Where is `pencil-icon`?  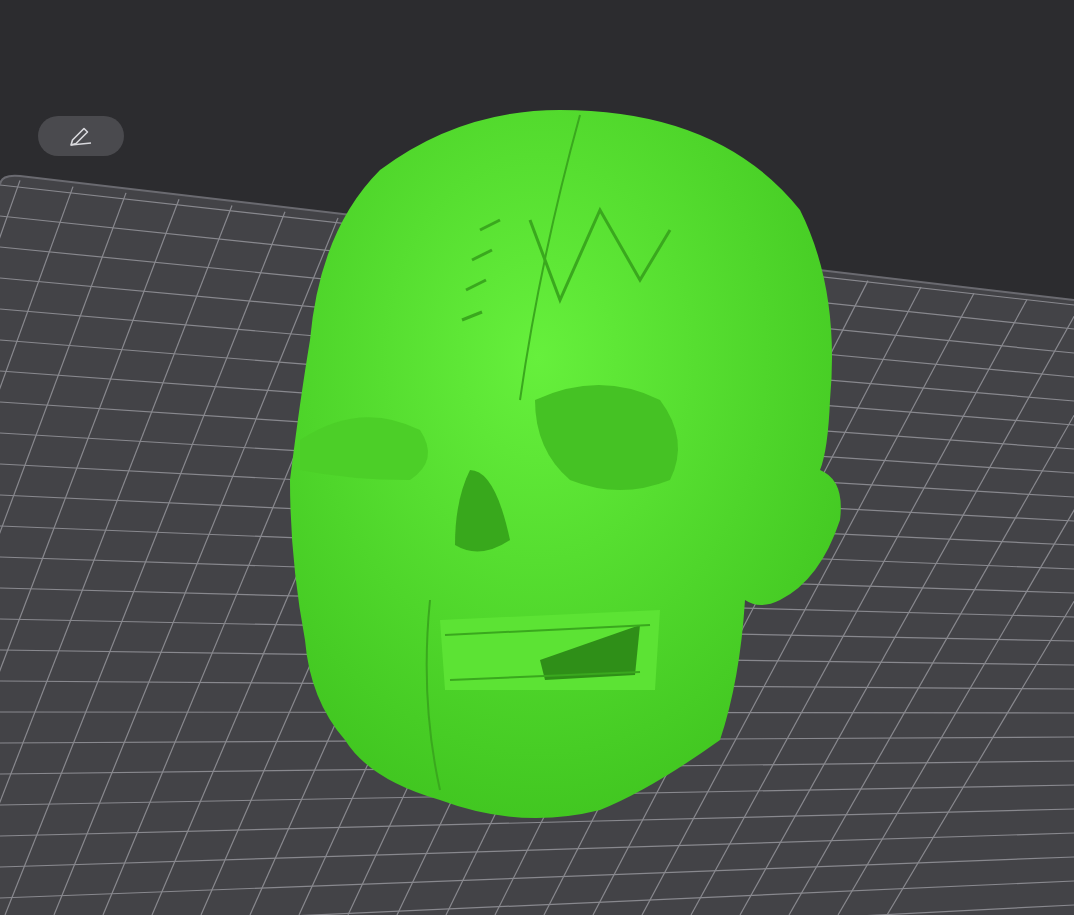 pencil-icon is located at coordinates (81, 136).